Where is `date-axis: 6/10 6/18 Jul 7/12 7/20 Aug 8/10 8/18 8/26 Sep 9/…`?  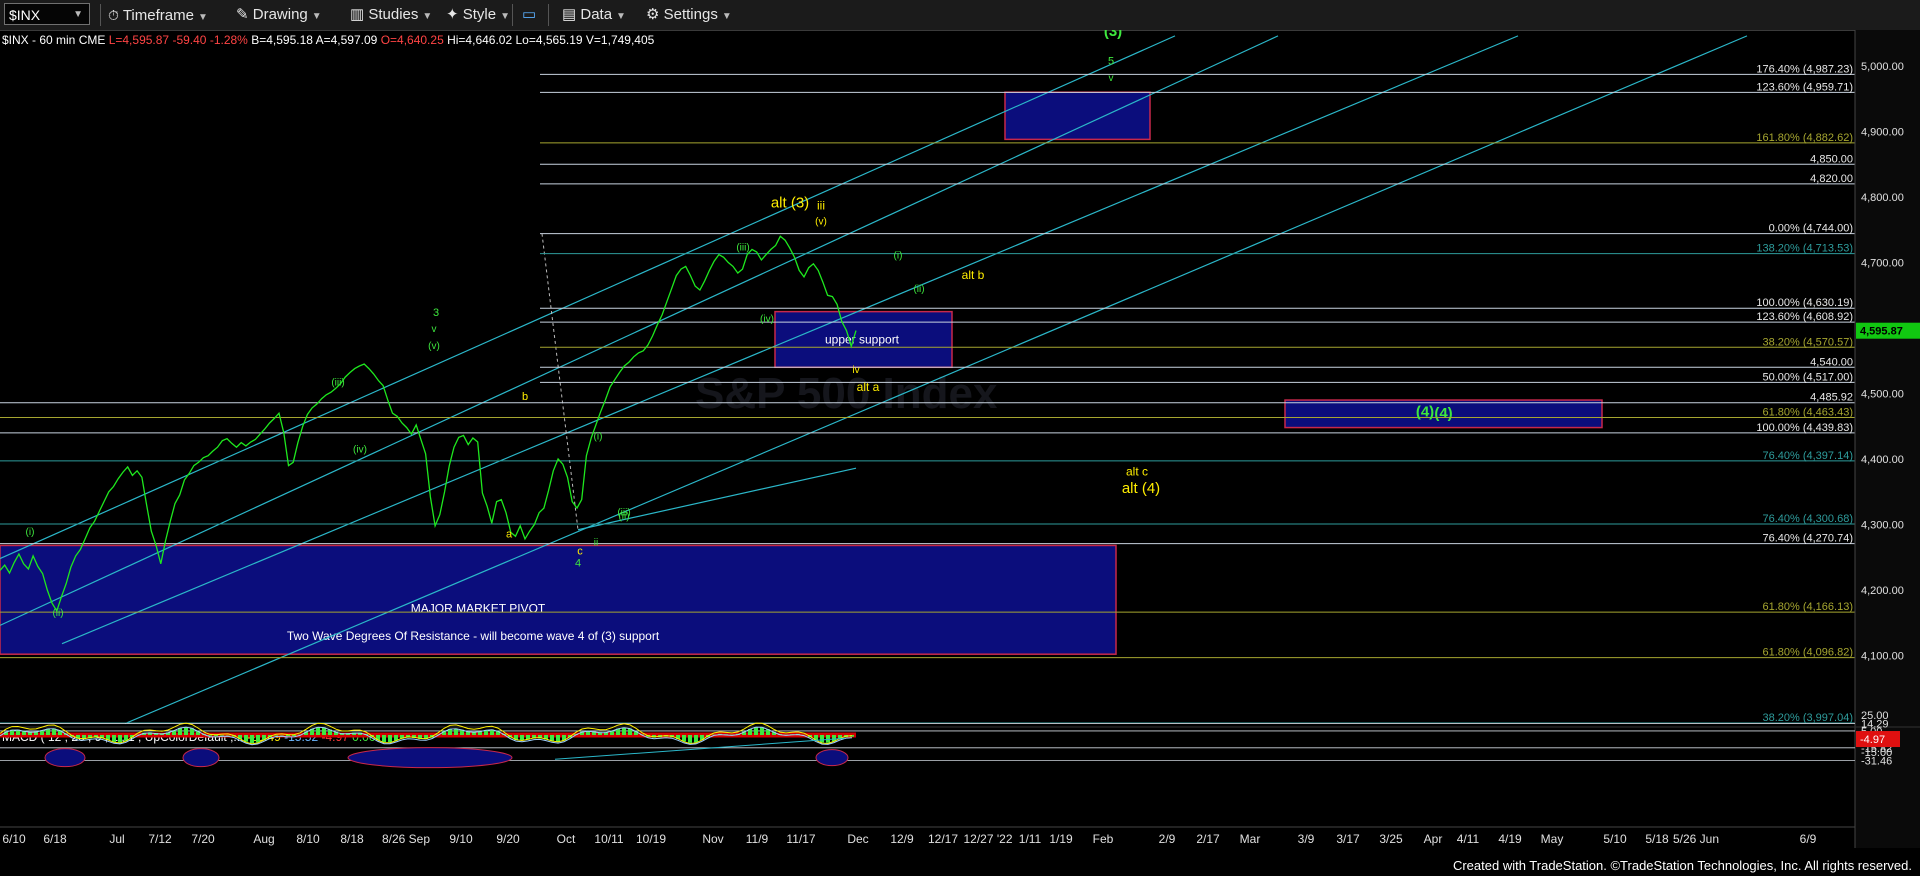
date-axis: 6/10 6/18 Jul 7/12 7/20 Aug 8/10 8/18 8/26 Sep 9/… is located at coordinates (927, 836).